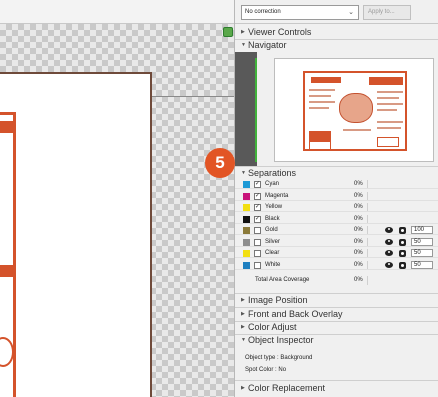  What do you see at coordinates (8, 254) in the screenshot?
I see `menu-artwork-edge` at bounding box center [8, 254].